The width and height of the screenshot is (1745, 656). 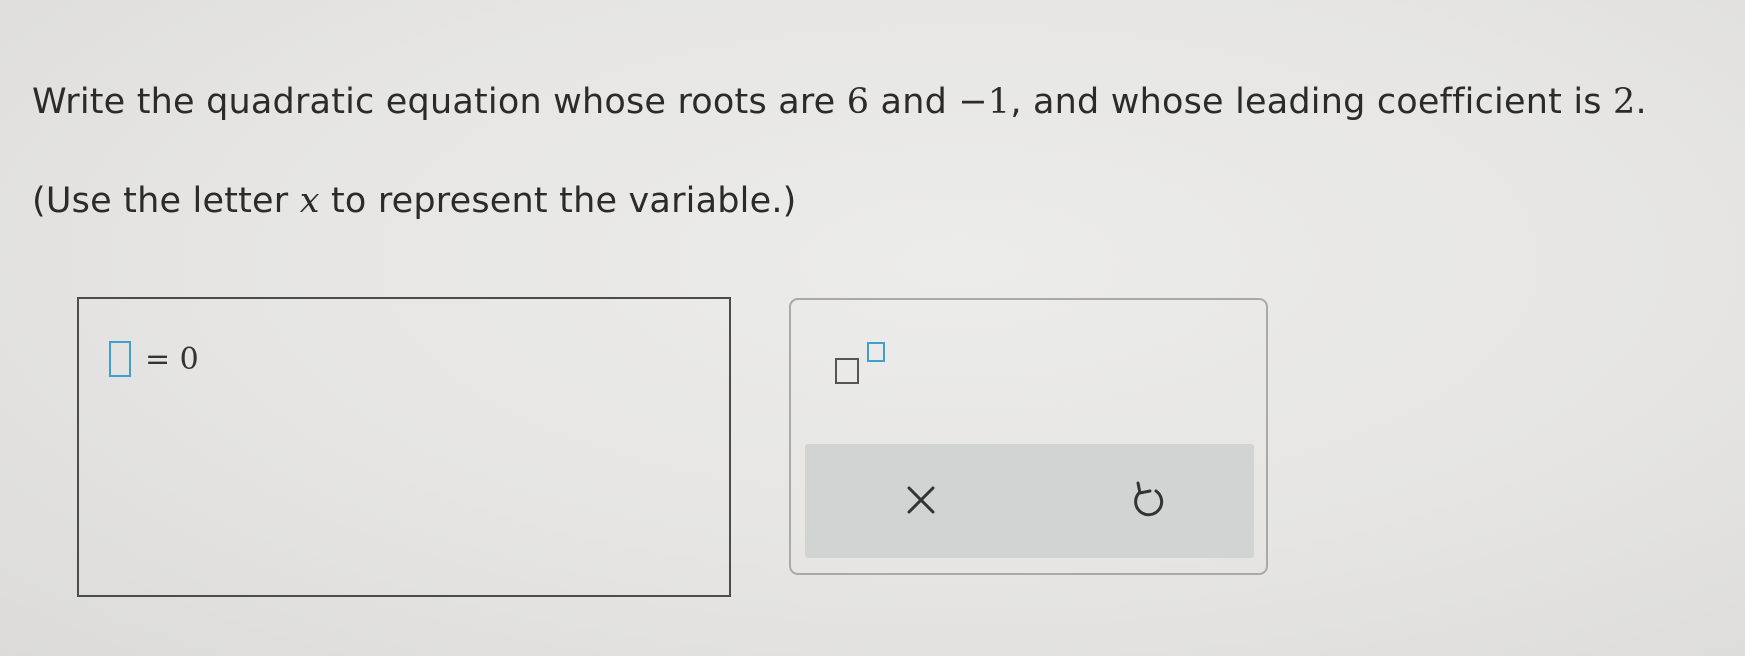 What do you see at coordinates (309, 201) in the screenshot?
I see `variable-name: x` at bounding box center [309, 201].